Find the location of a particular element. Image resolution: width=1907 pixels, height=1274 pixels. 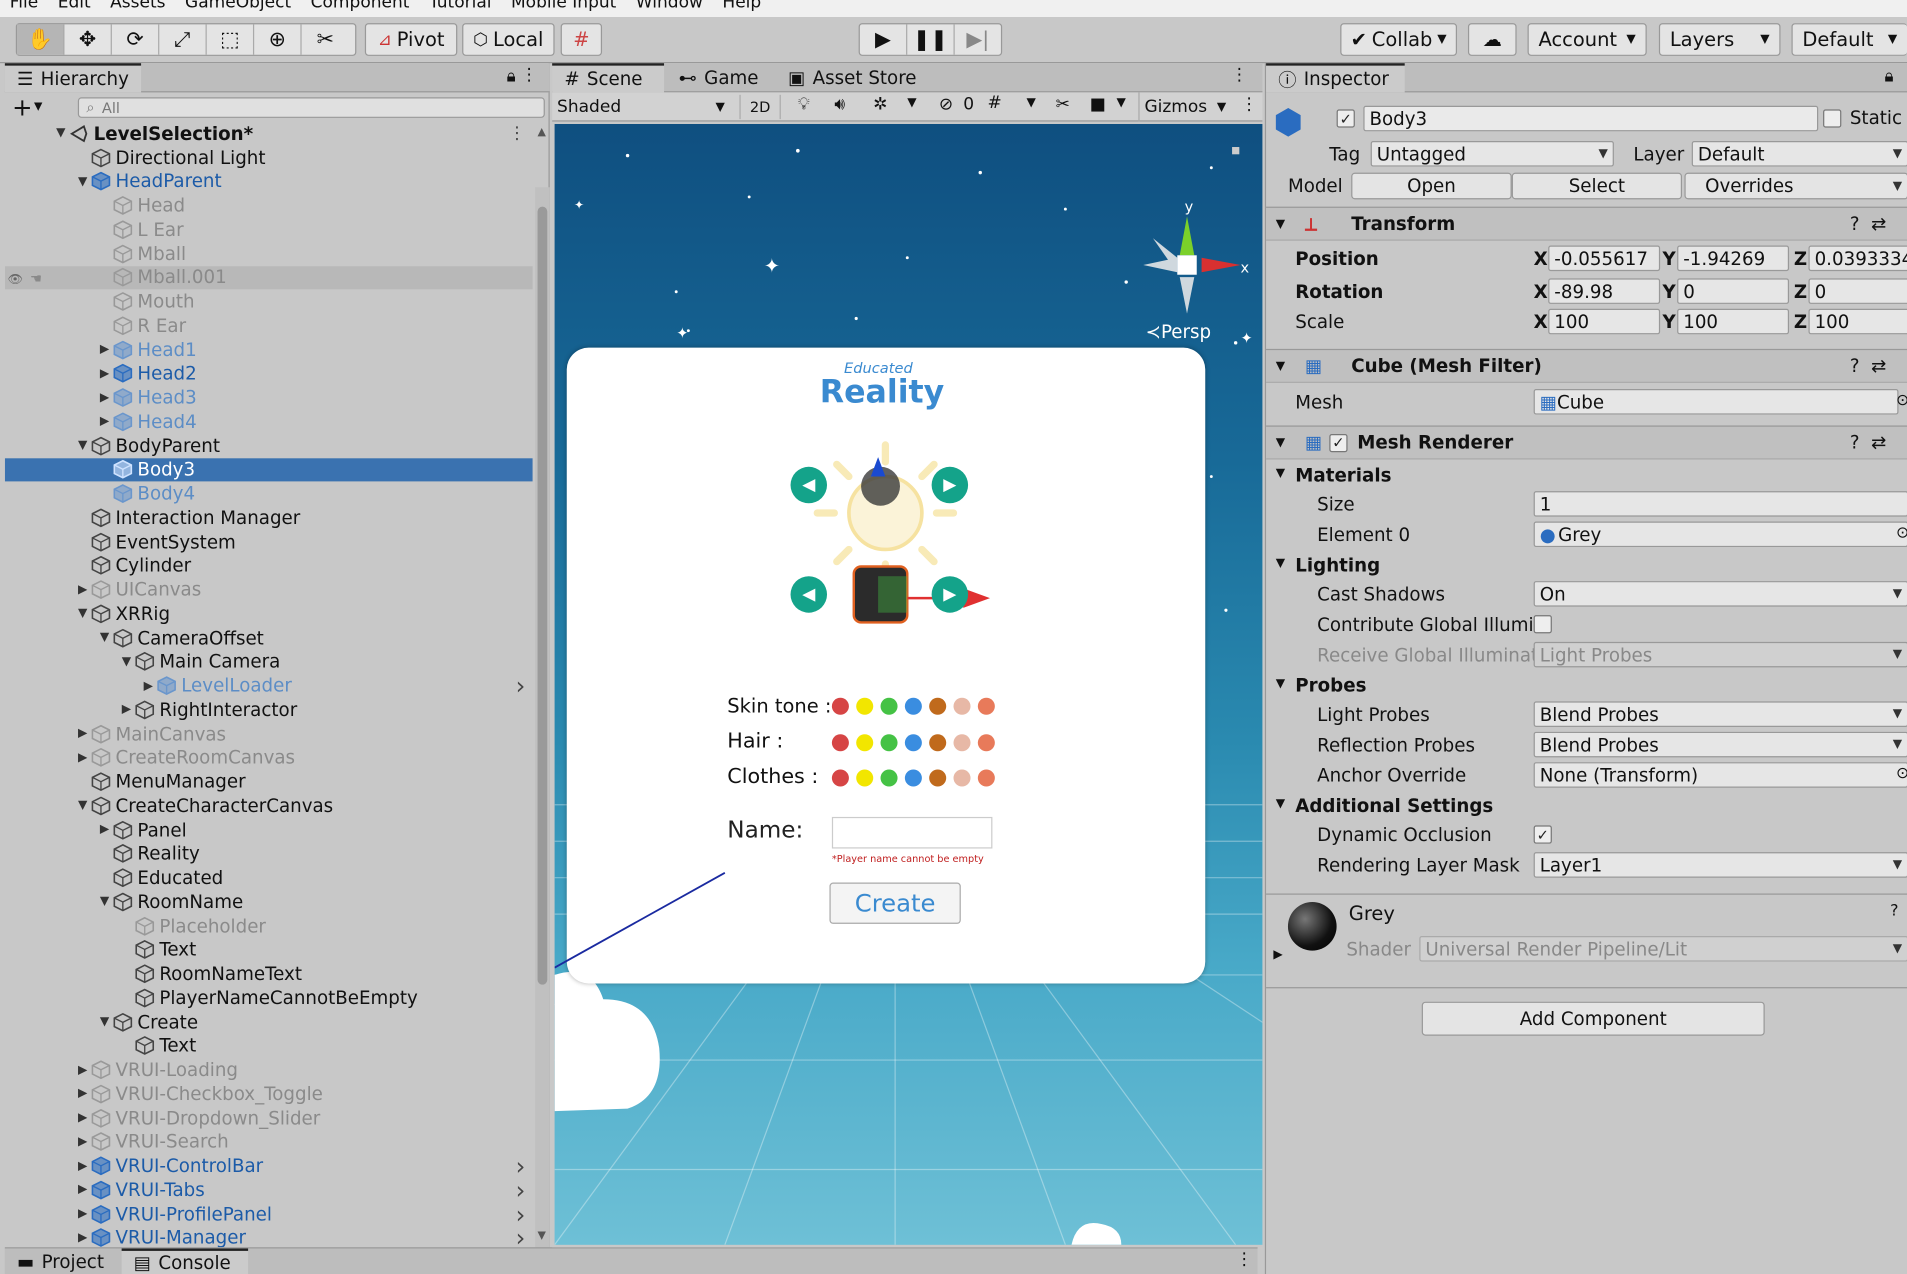

account-dropdown: Account ▼ is located at coordinates (1587, 39).